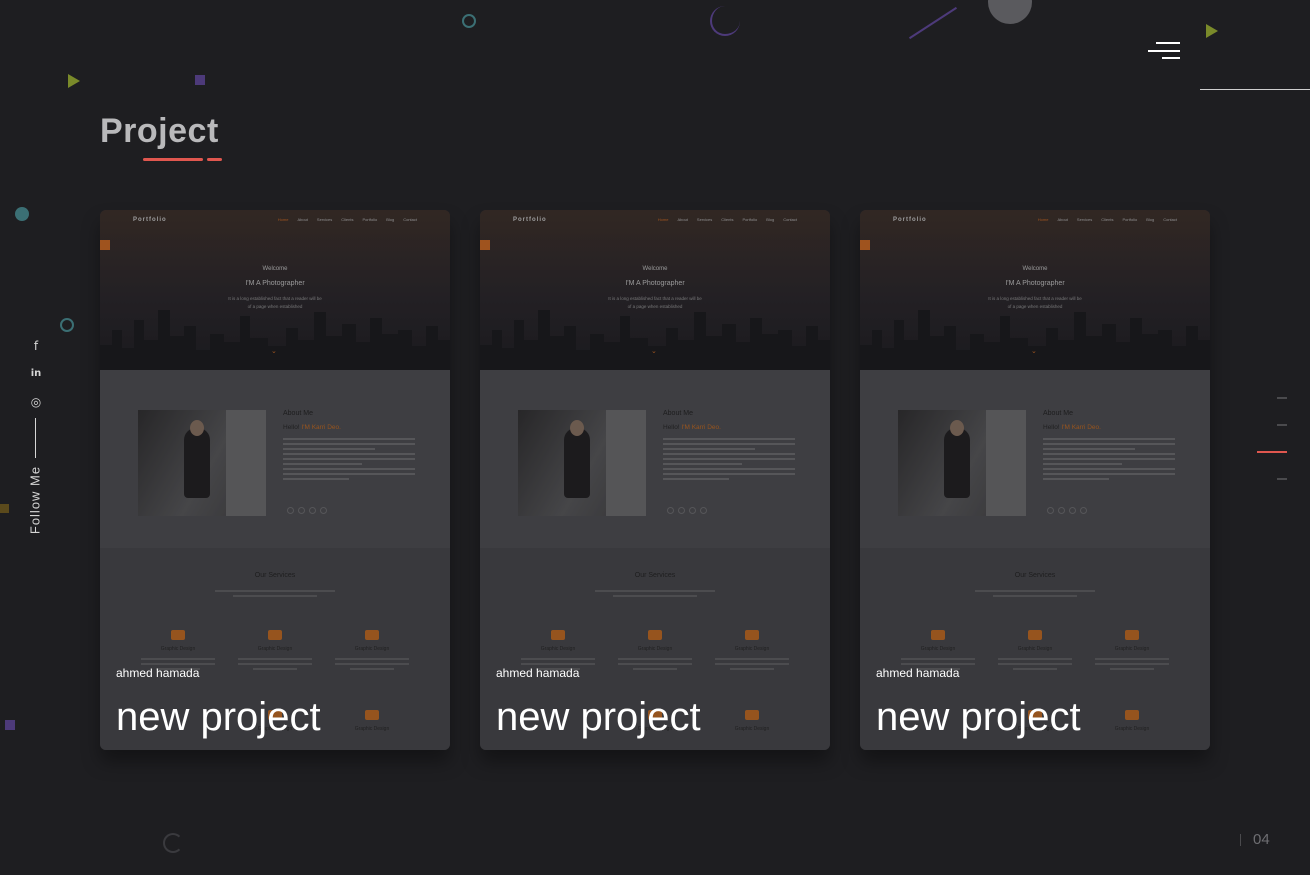  Describe the element at coordinates (35, 438) in the screenshot. I see `follow-divider` at that location.